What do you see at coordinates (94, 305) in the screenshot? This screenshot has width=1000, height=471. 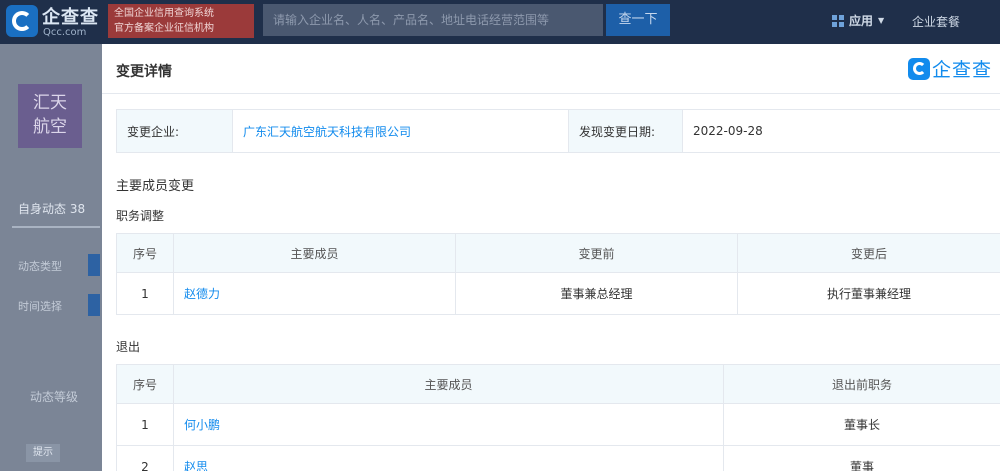 I see `filter-time-button` at bounding box center [94, 305].